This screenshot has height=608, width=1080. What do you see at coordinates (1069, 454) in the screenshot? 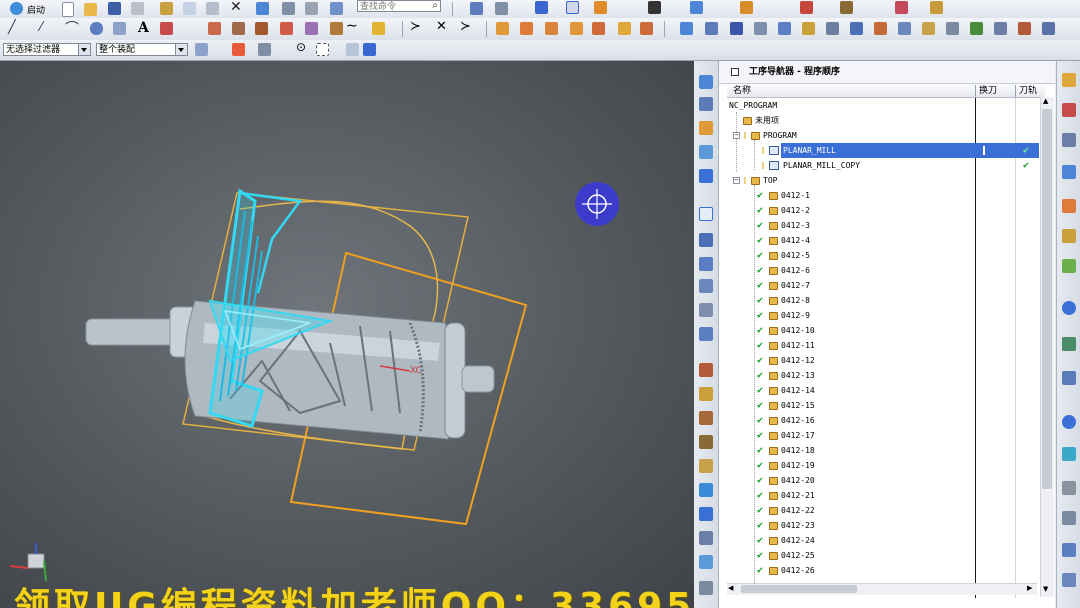
I see `resource-process-icon` at bounding box center [1069, 454].